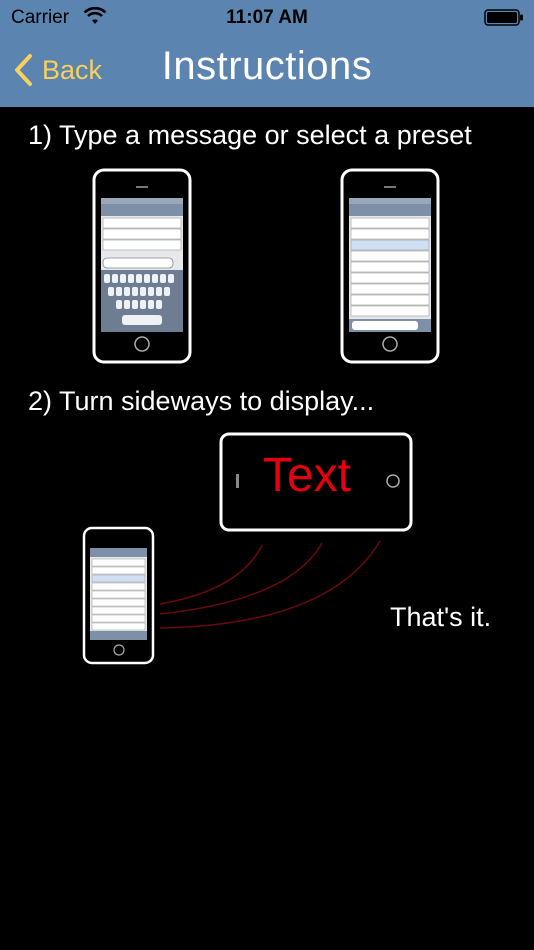  What do you see at coordinates (270, 584) in the screenshot?
I see `motion-lines` at bounding box center [270, 584].